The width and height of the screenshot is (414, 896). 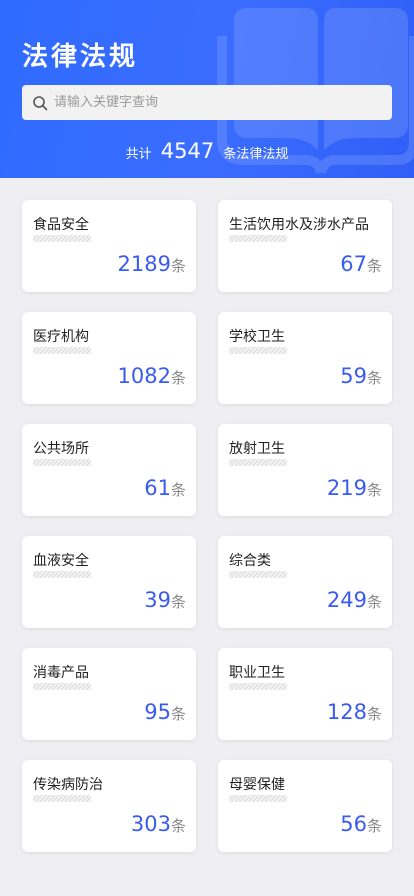 I want to click on category-count: 39条, so click(x=165, y=600).